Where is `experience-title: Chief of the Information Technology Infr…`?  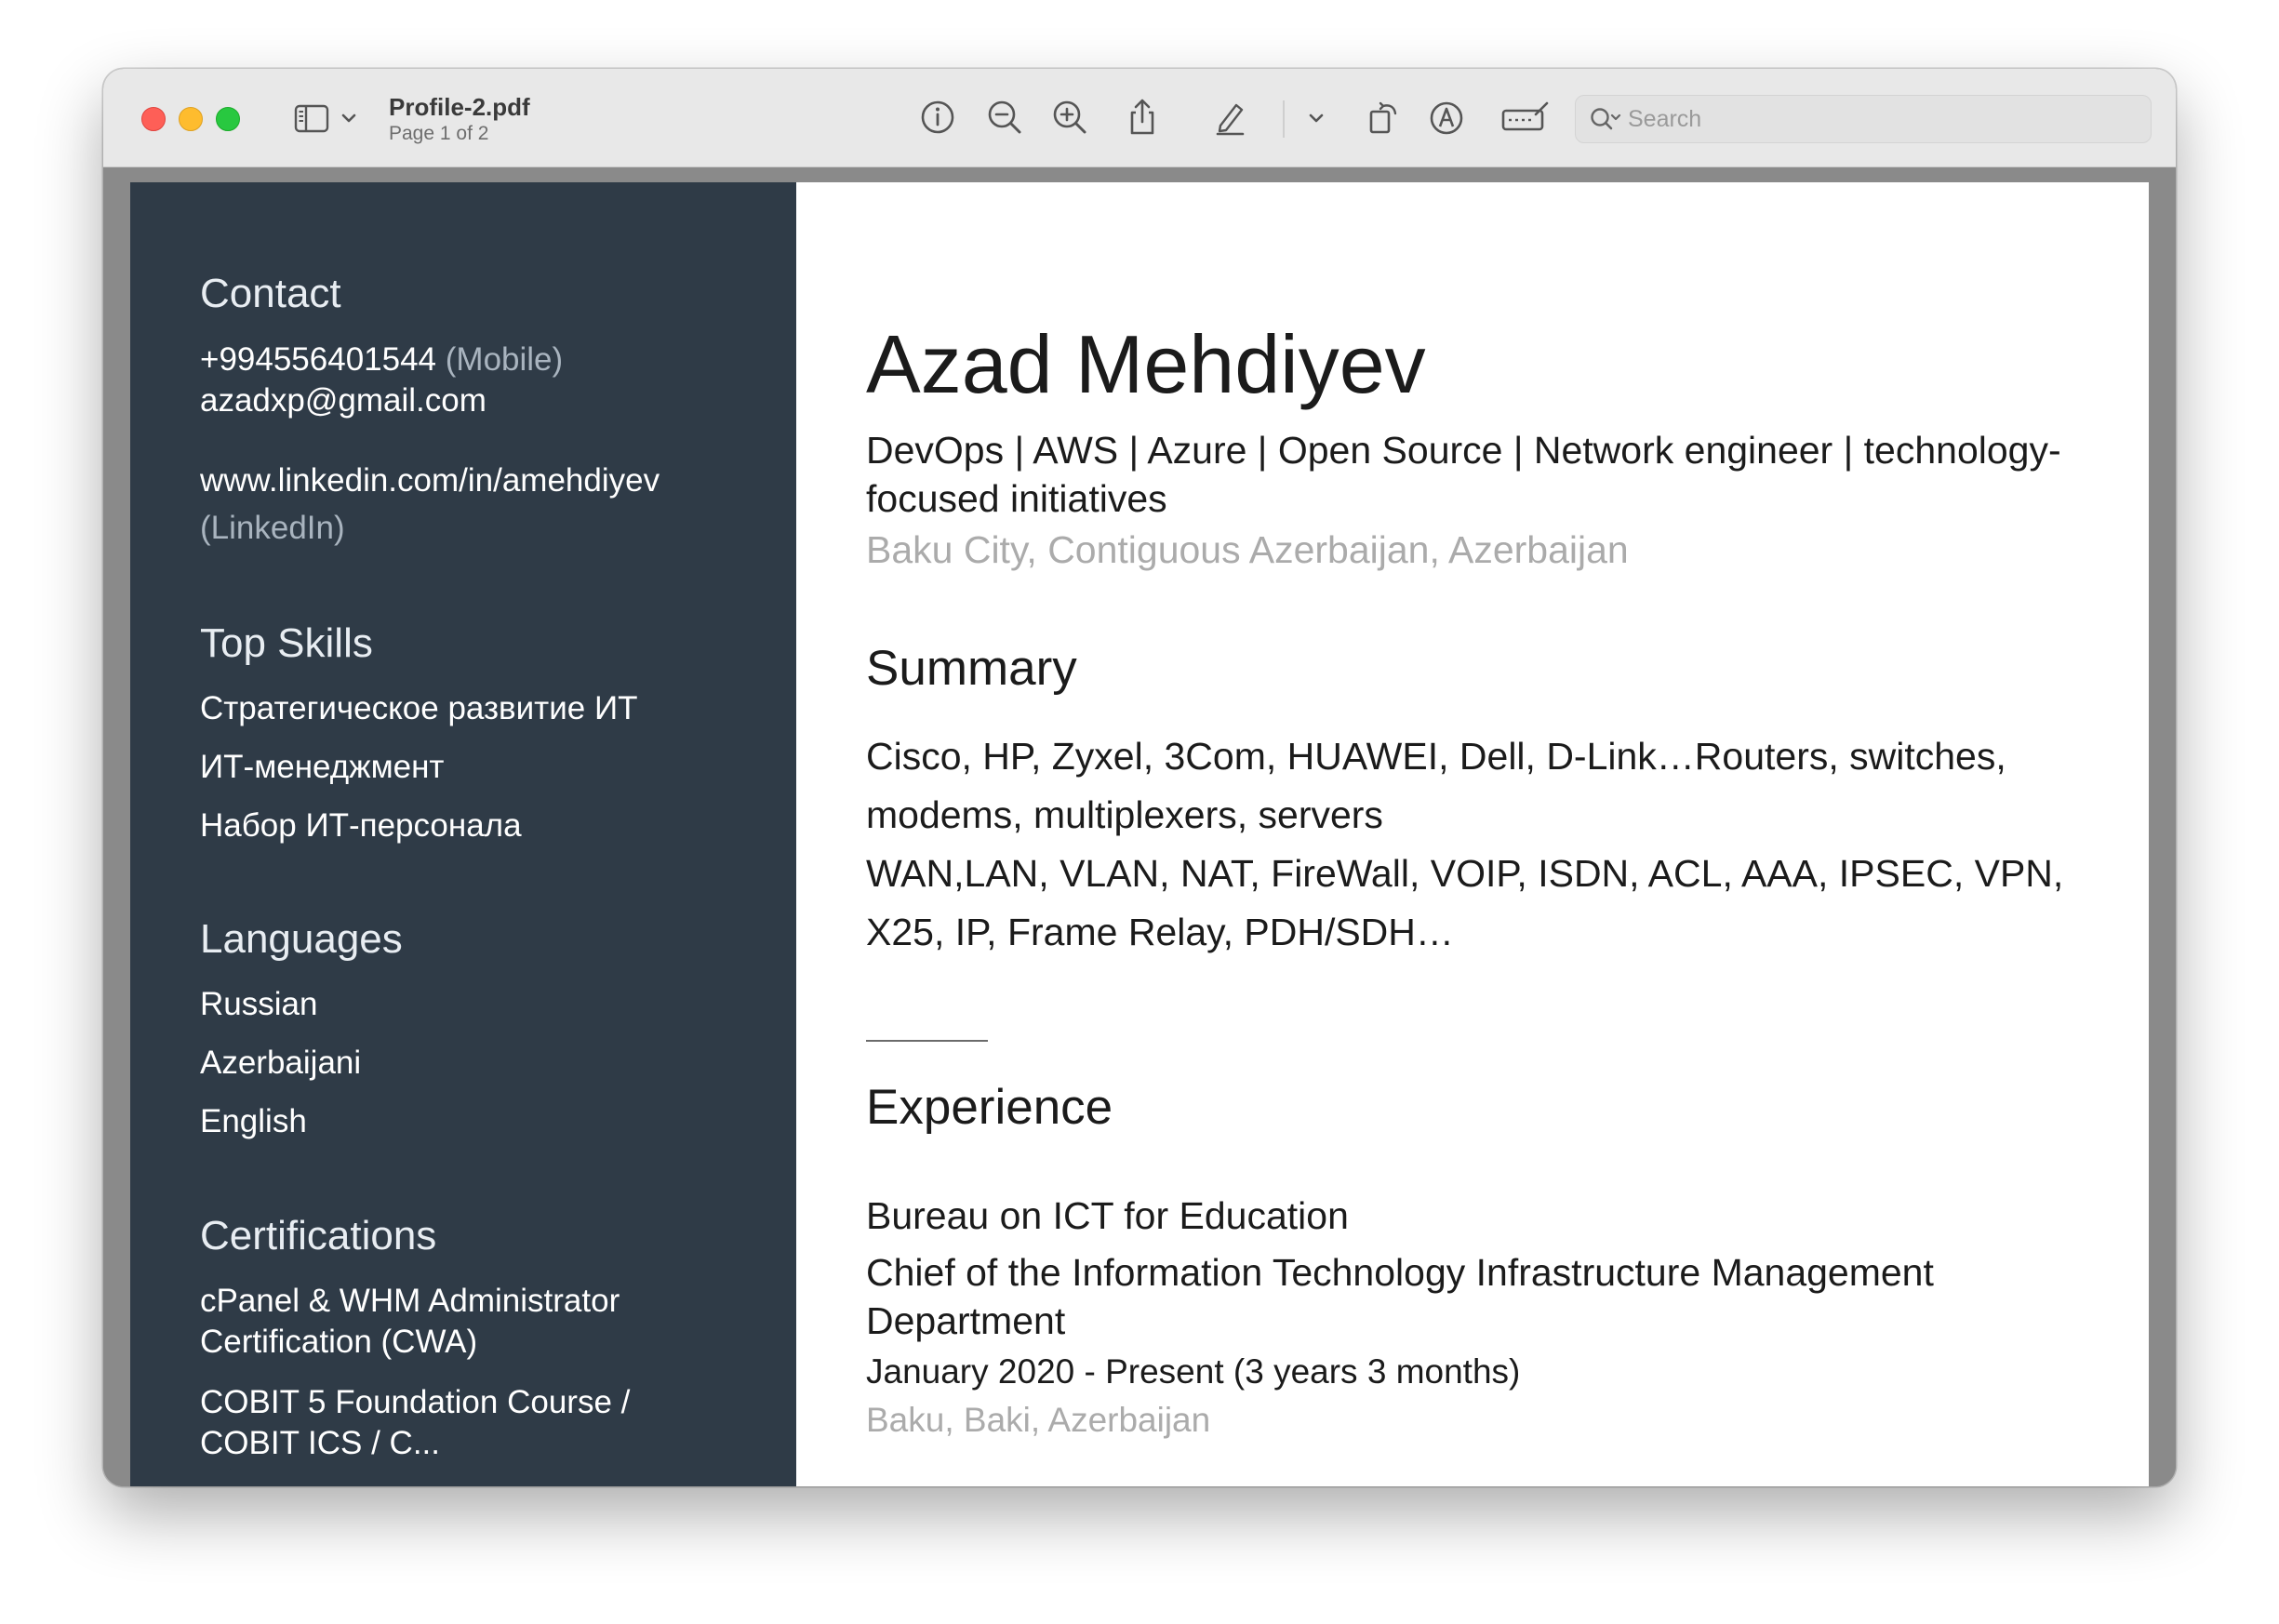 experience-title: Chief of the Information Technology Infr… is located at coordinates (1400, 1296).